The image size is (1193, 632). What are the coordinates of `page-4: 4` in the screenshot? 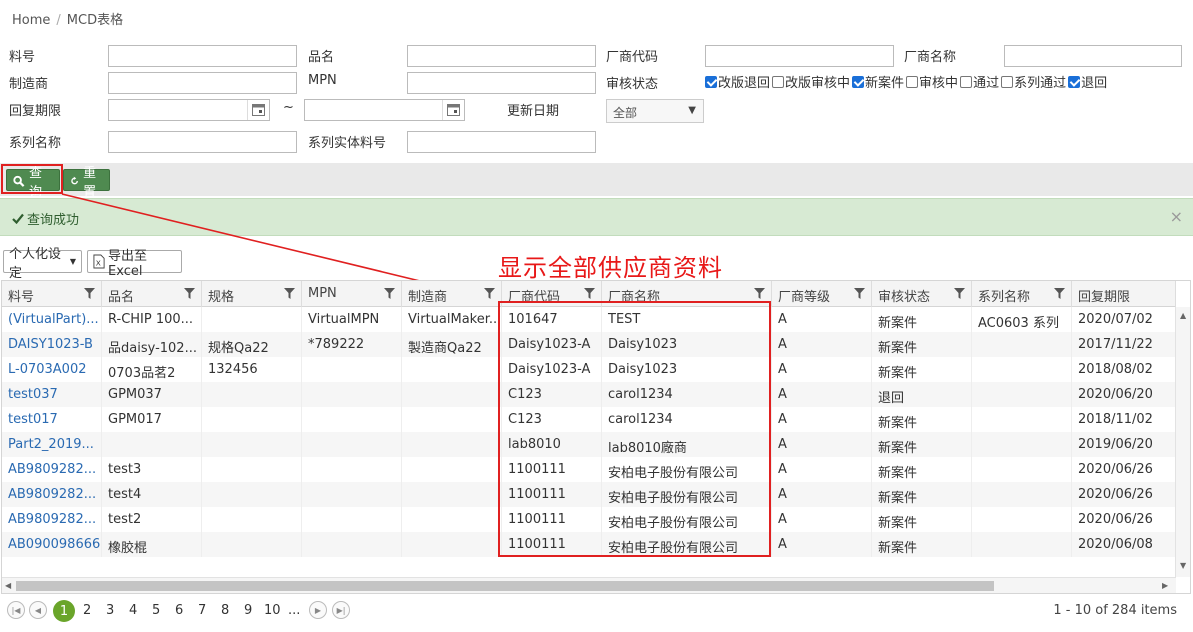 It's located at (133, 610).